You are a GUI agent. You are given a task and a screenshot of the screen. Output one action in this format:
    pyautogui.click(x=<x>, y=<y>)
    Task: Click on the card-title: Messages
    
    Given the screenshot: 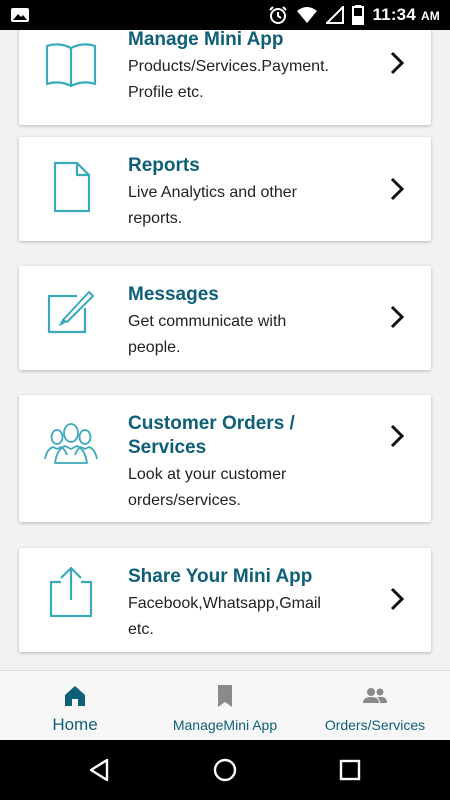 What is the action you would take?
    pyautogui.click(x=173, y=294)
    